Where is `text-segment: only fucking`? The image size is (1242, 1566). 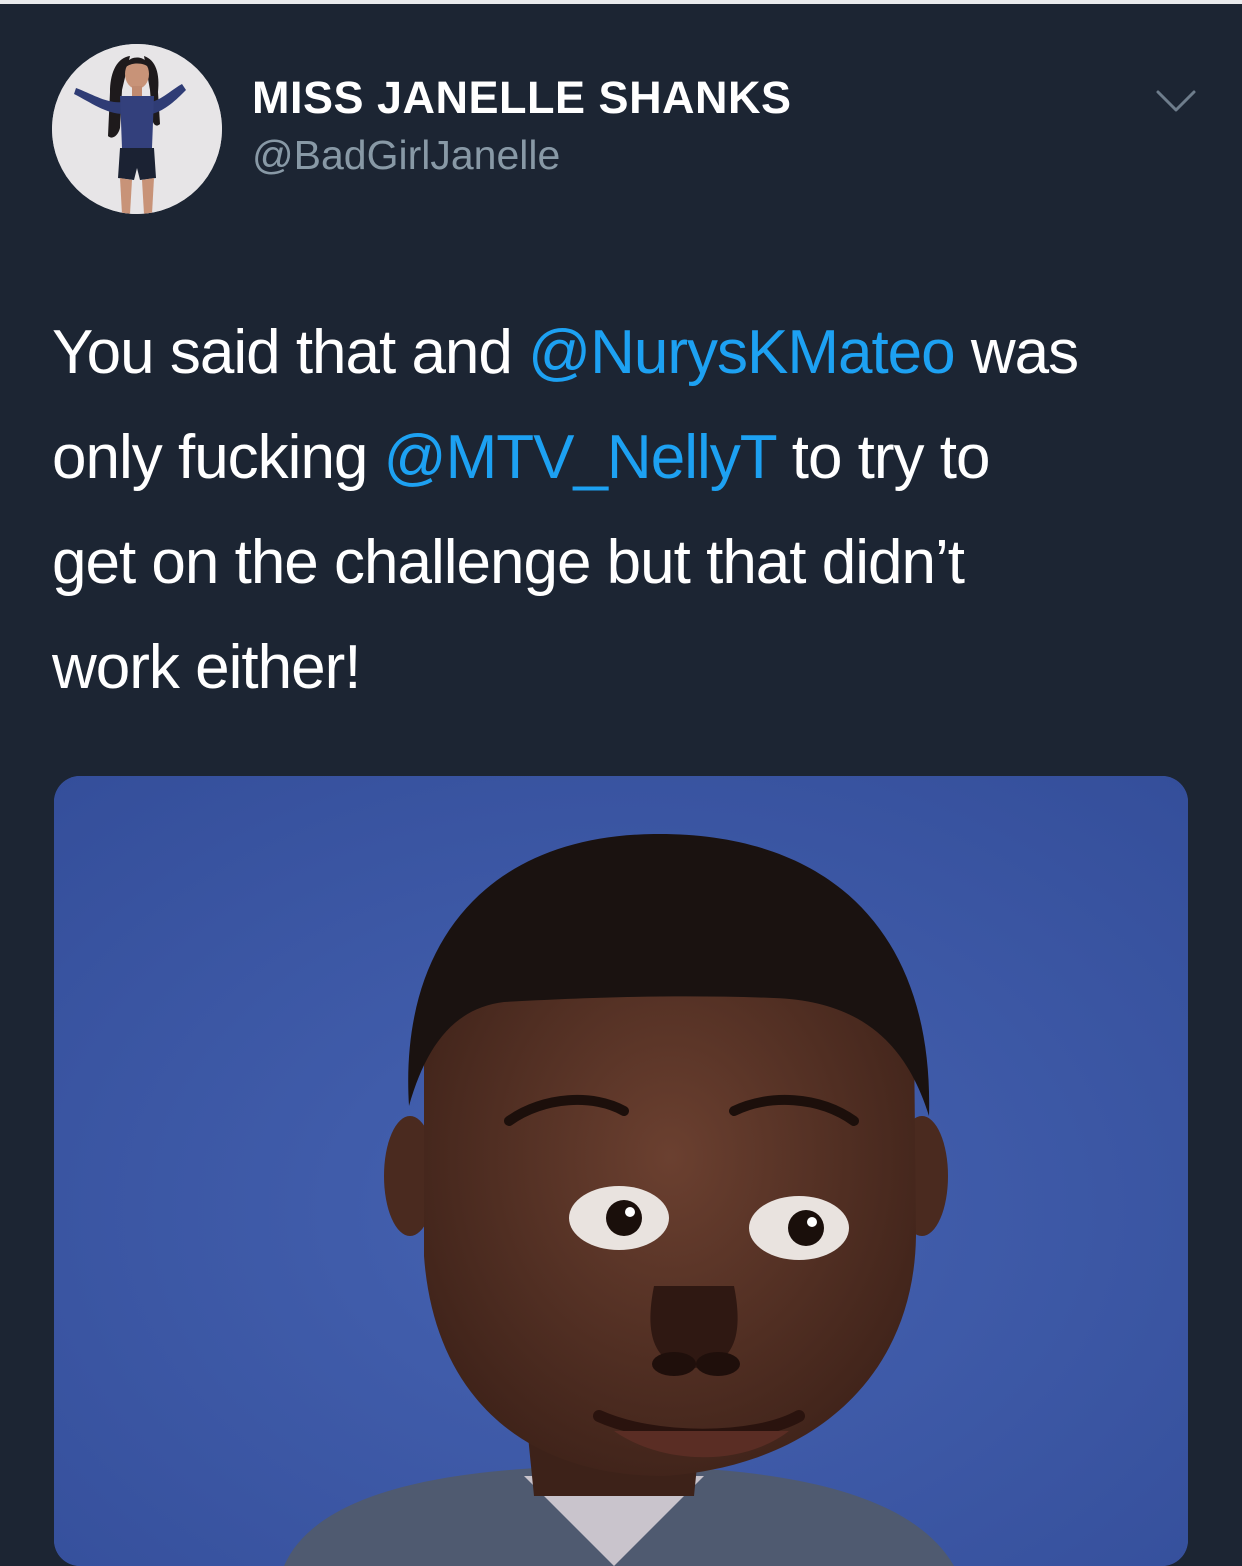
text-segment: only fucking is located at coordinates (218, 457).